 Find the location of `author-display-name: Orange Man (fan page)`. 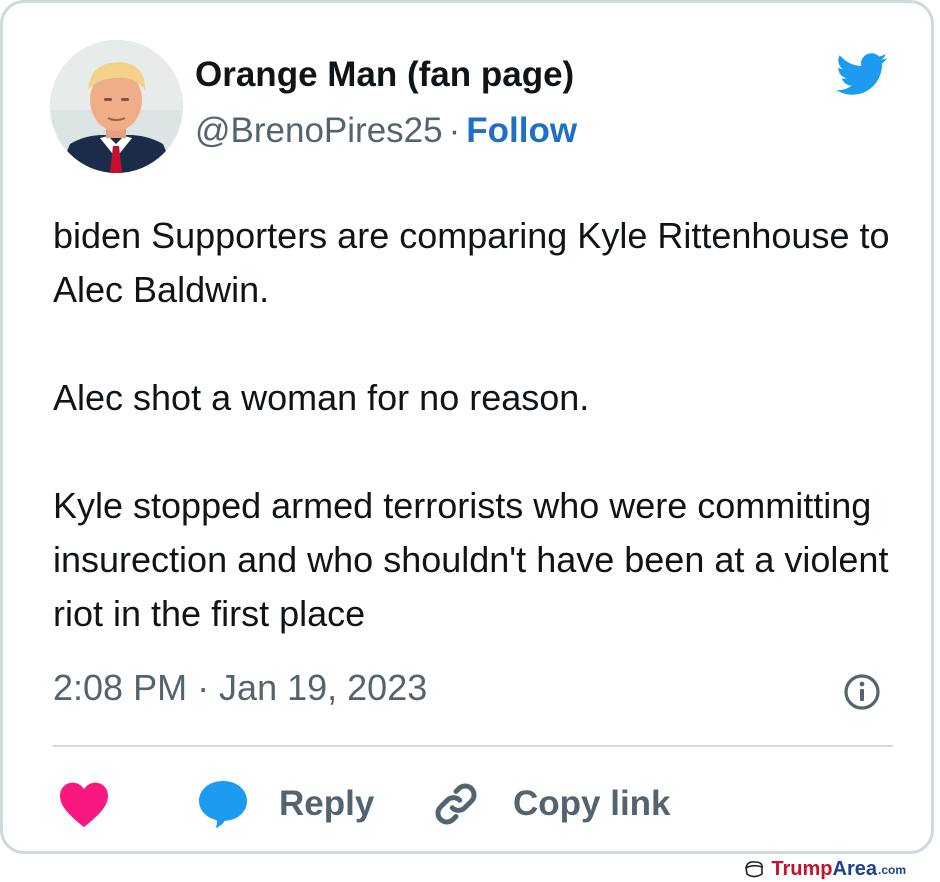

author-display-name: Orange Man (fan page) is located at coordinates (384, 75).